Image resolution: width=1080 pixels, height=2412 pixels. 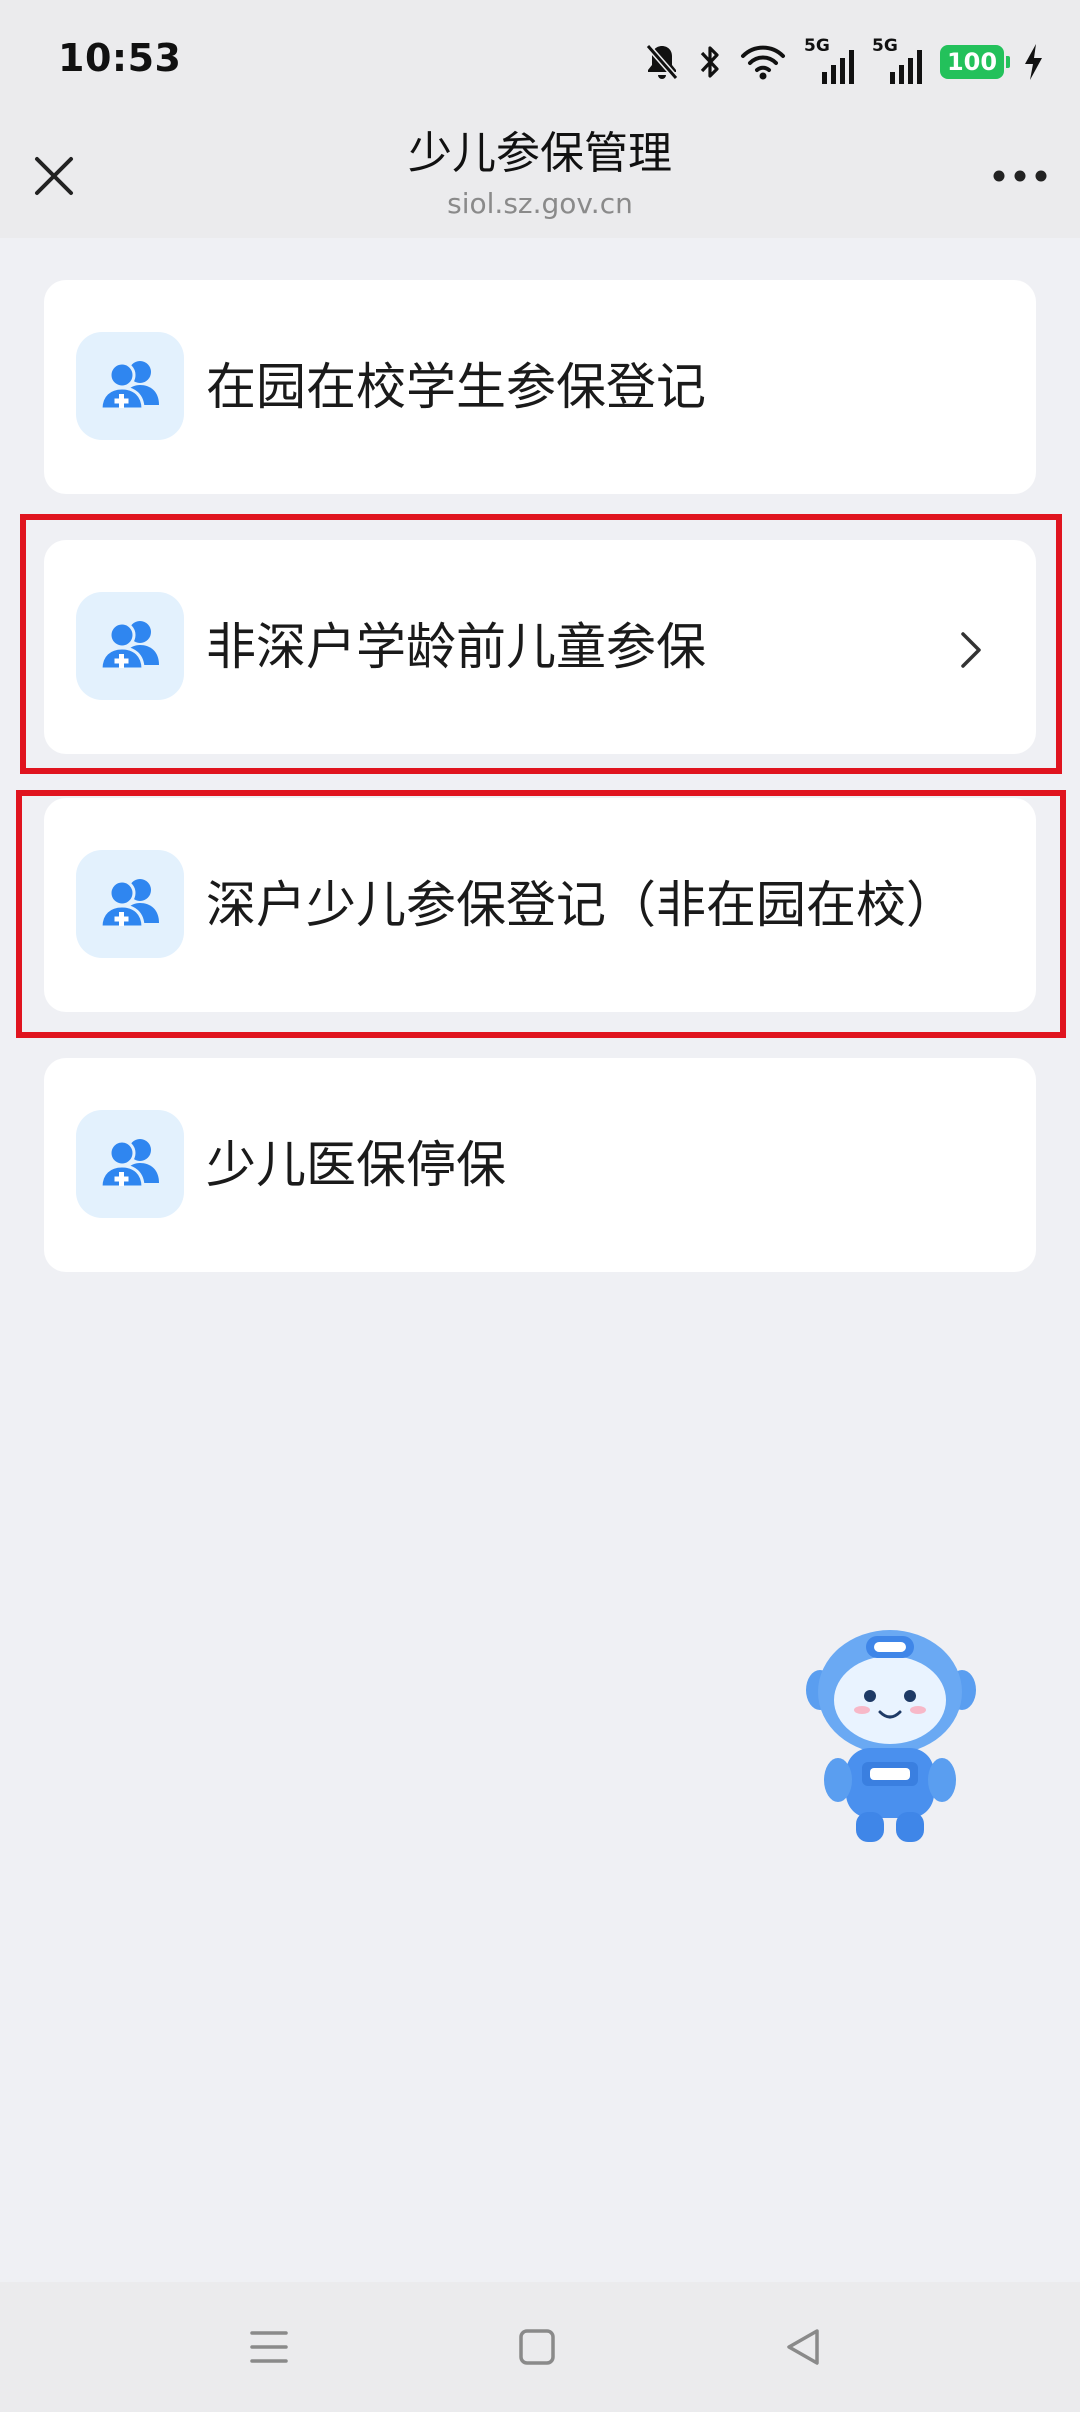 What do you see at coordinates (540, 153) in the screenshot?
I see `page-title: 少儿参保管理` at bounding box center [540, 153].